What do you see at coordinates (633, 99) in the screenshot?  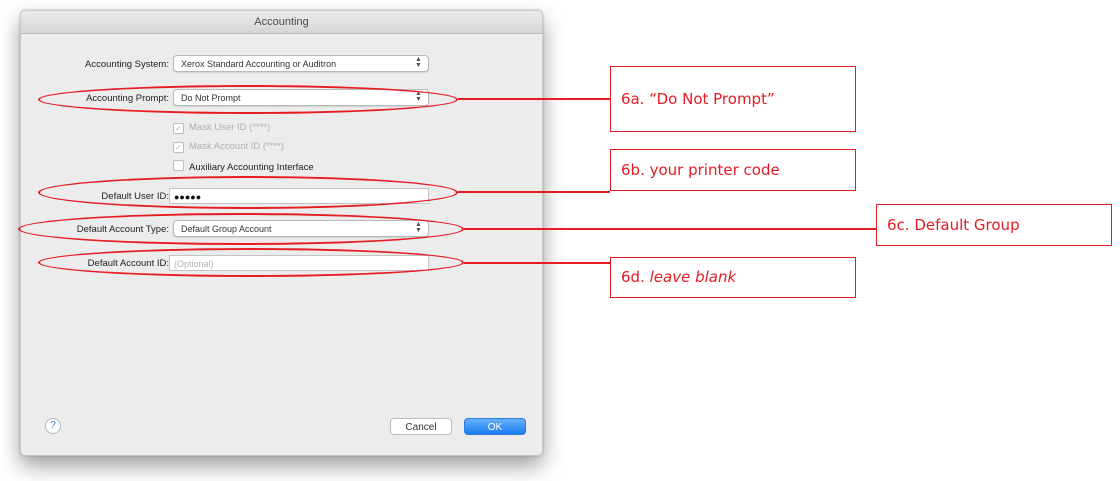 I see `callout-6a-prefix: 6a.` at bounding box center [633, 99].